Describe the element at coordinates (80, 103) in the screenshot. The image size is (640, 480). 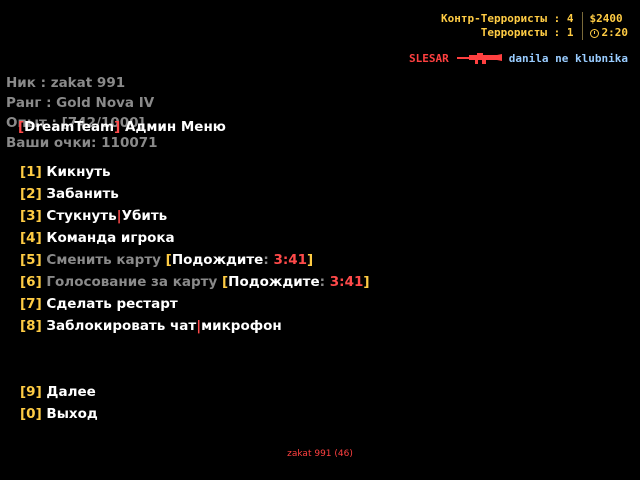
I see `player-rank: Ранг : Gold Nova IV` at that location.